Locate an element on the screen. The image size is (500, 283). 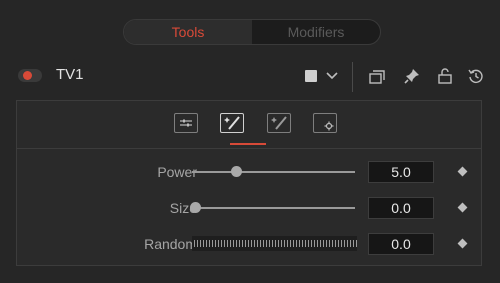
random-keyframe-icon is located at coordinates (462, 243).